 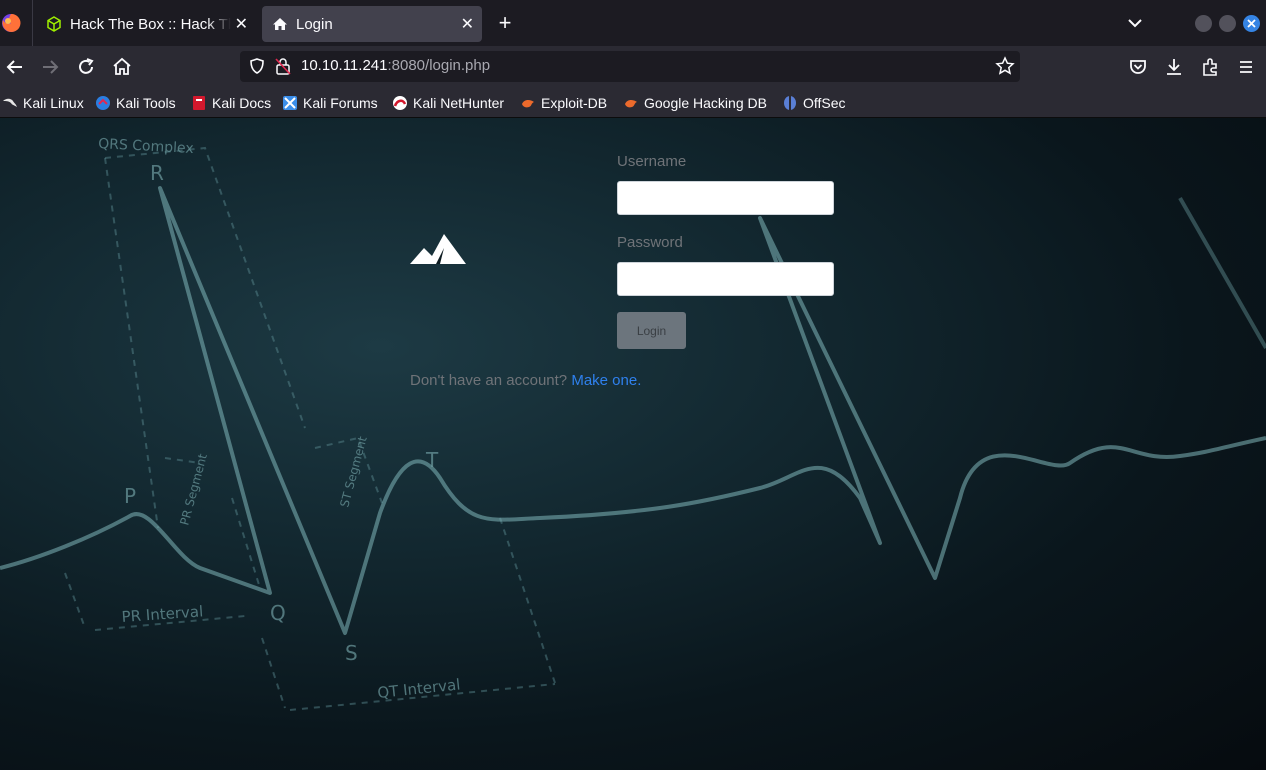 What do you see at coordinates (10, 102) in the screenshot?
I see `kali-dragon-icon` at bounding box center [10, 102].